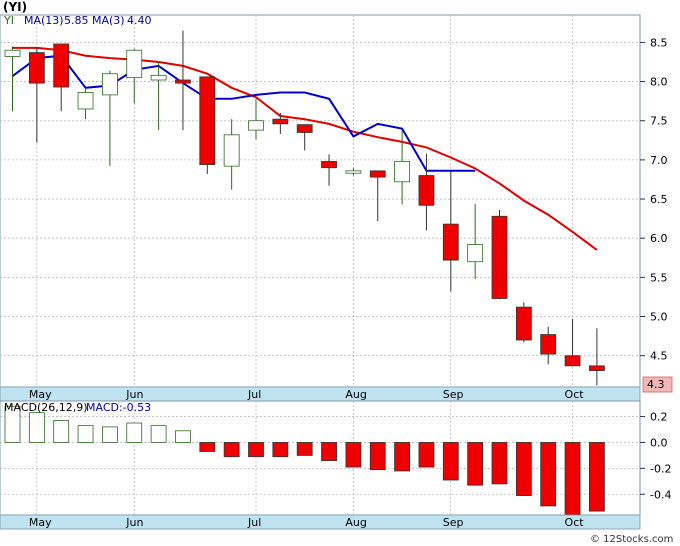 Image resolution: width=680 pixels, height=546 pixels. I want to click on price-x-tick-label: Jul, so click(254, 394).